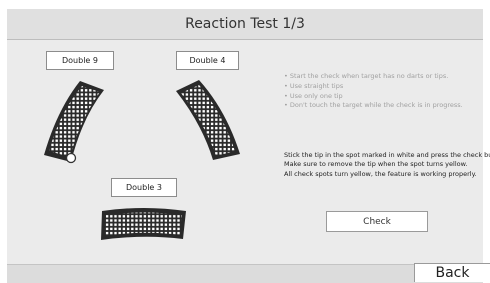 The width and height of the screenshot is (490, 283). I want to click on bottom-bar, so click(245, 273).